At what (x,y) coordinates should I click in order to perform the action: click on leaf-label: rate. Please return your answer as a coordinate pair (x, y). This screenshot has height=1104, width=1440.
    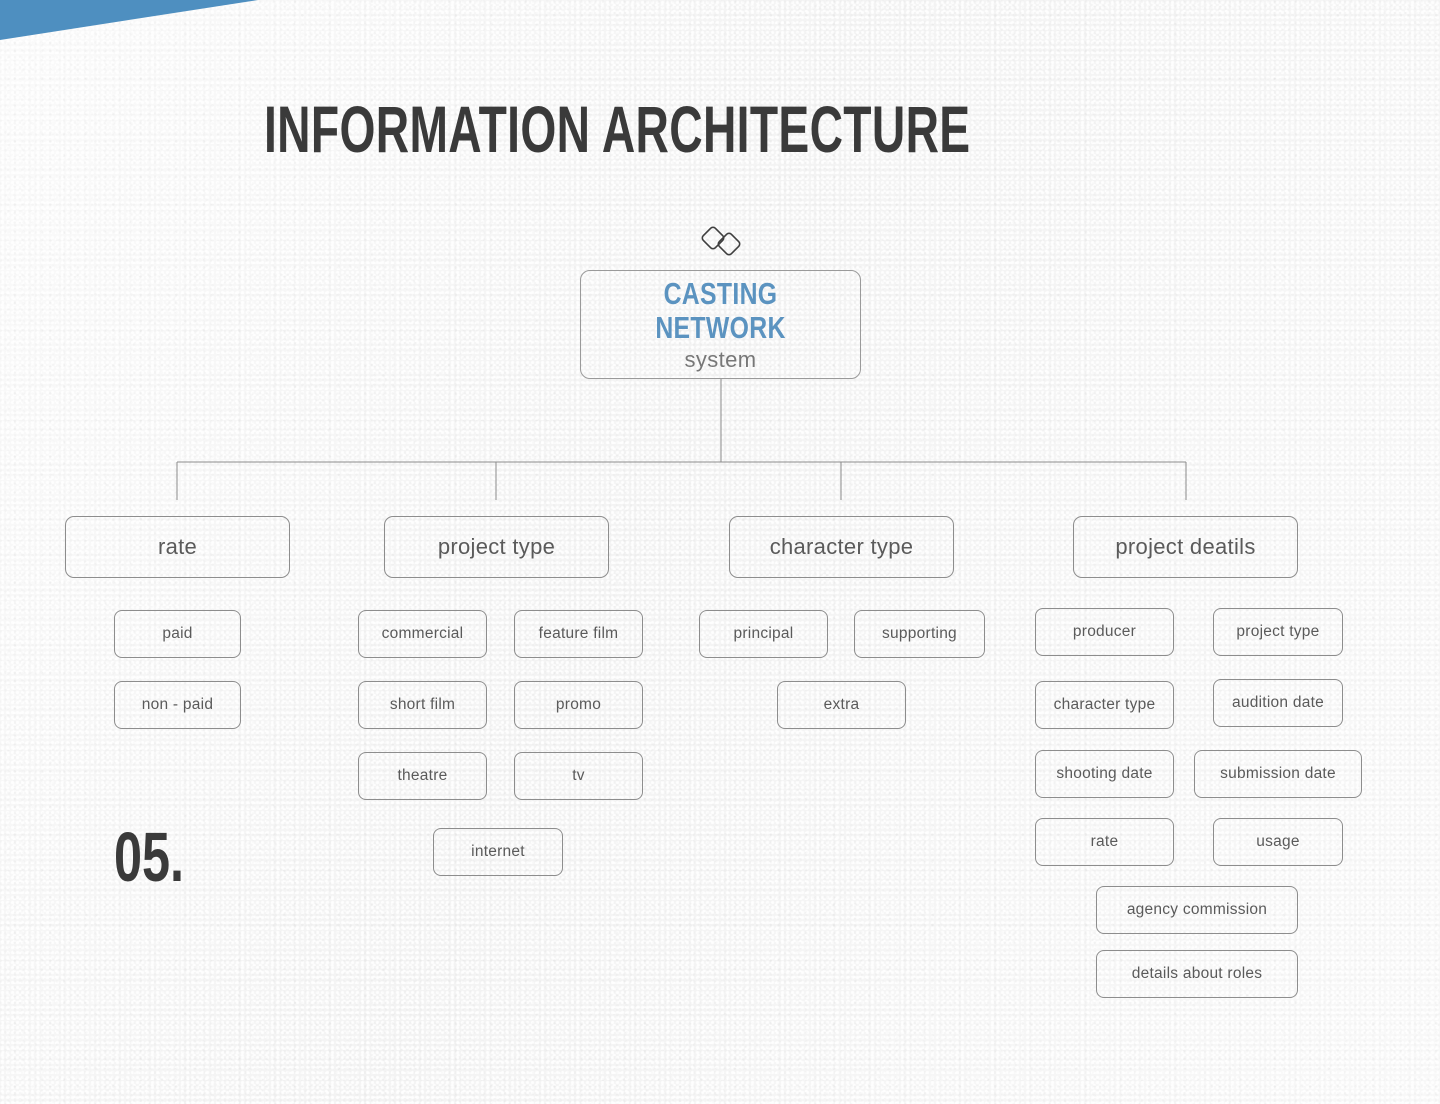
    Looking at the image, I should click on (1104, 841).